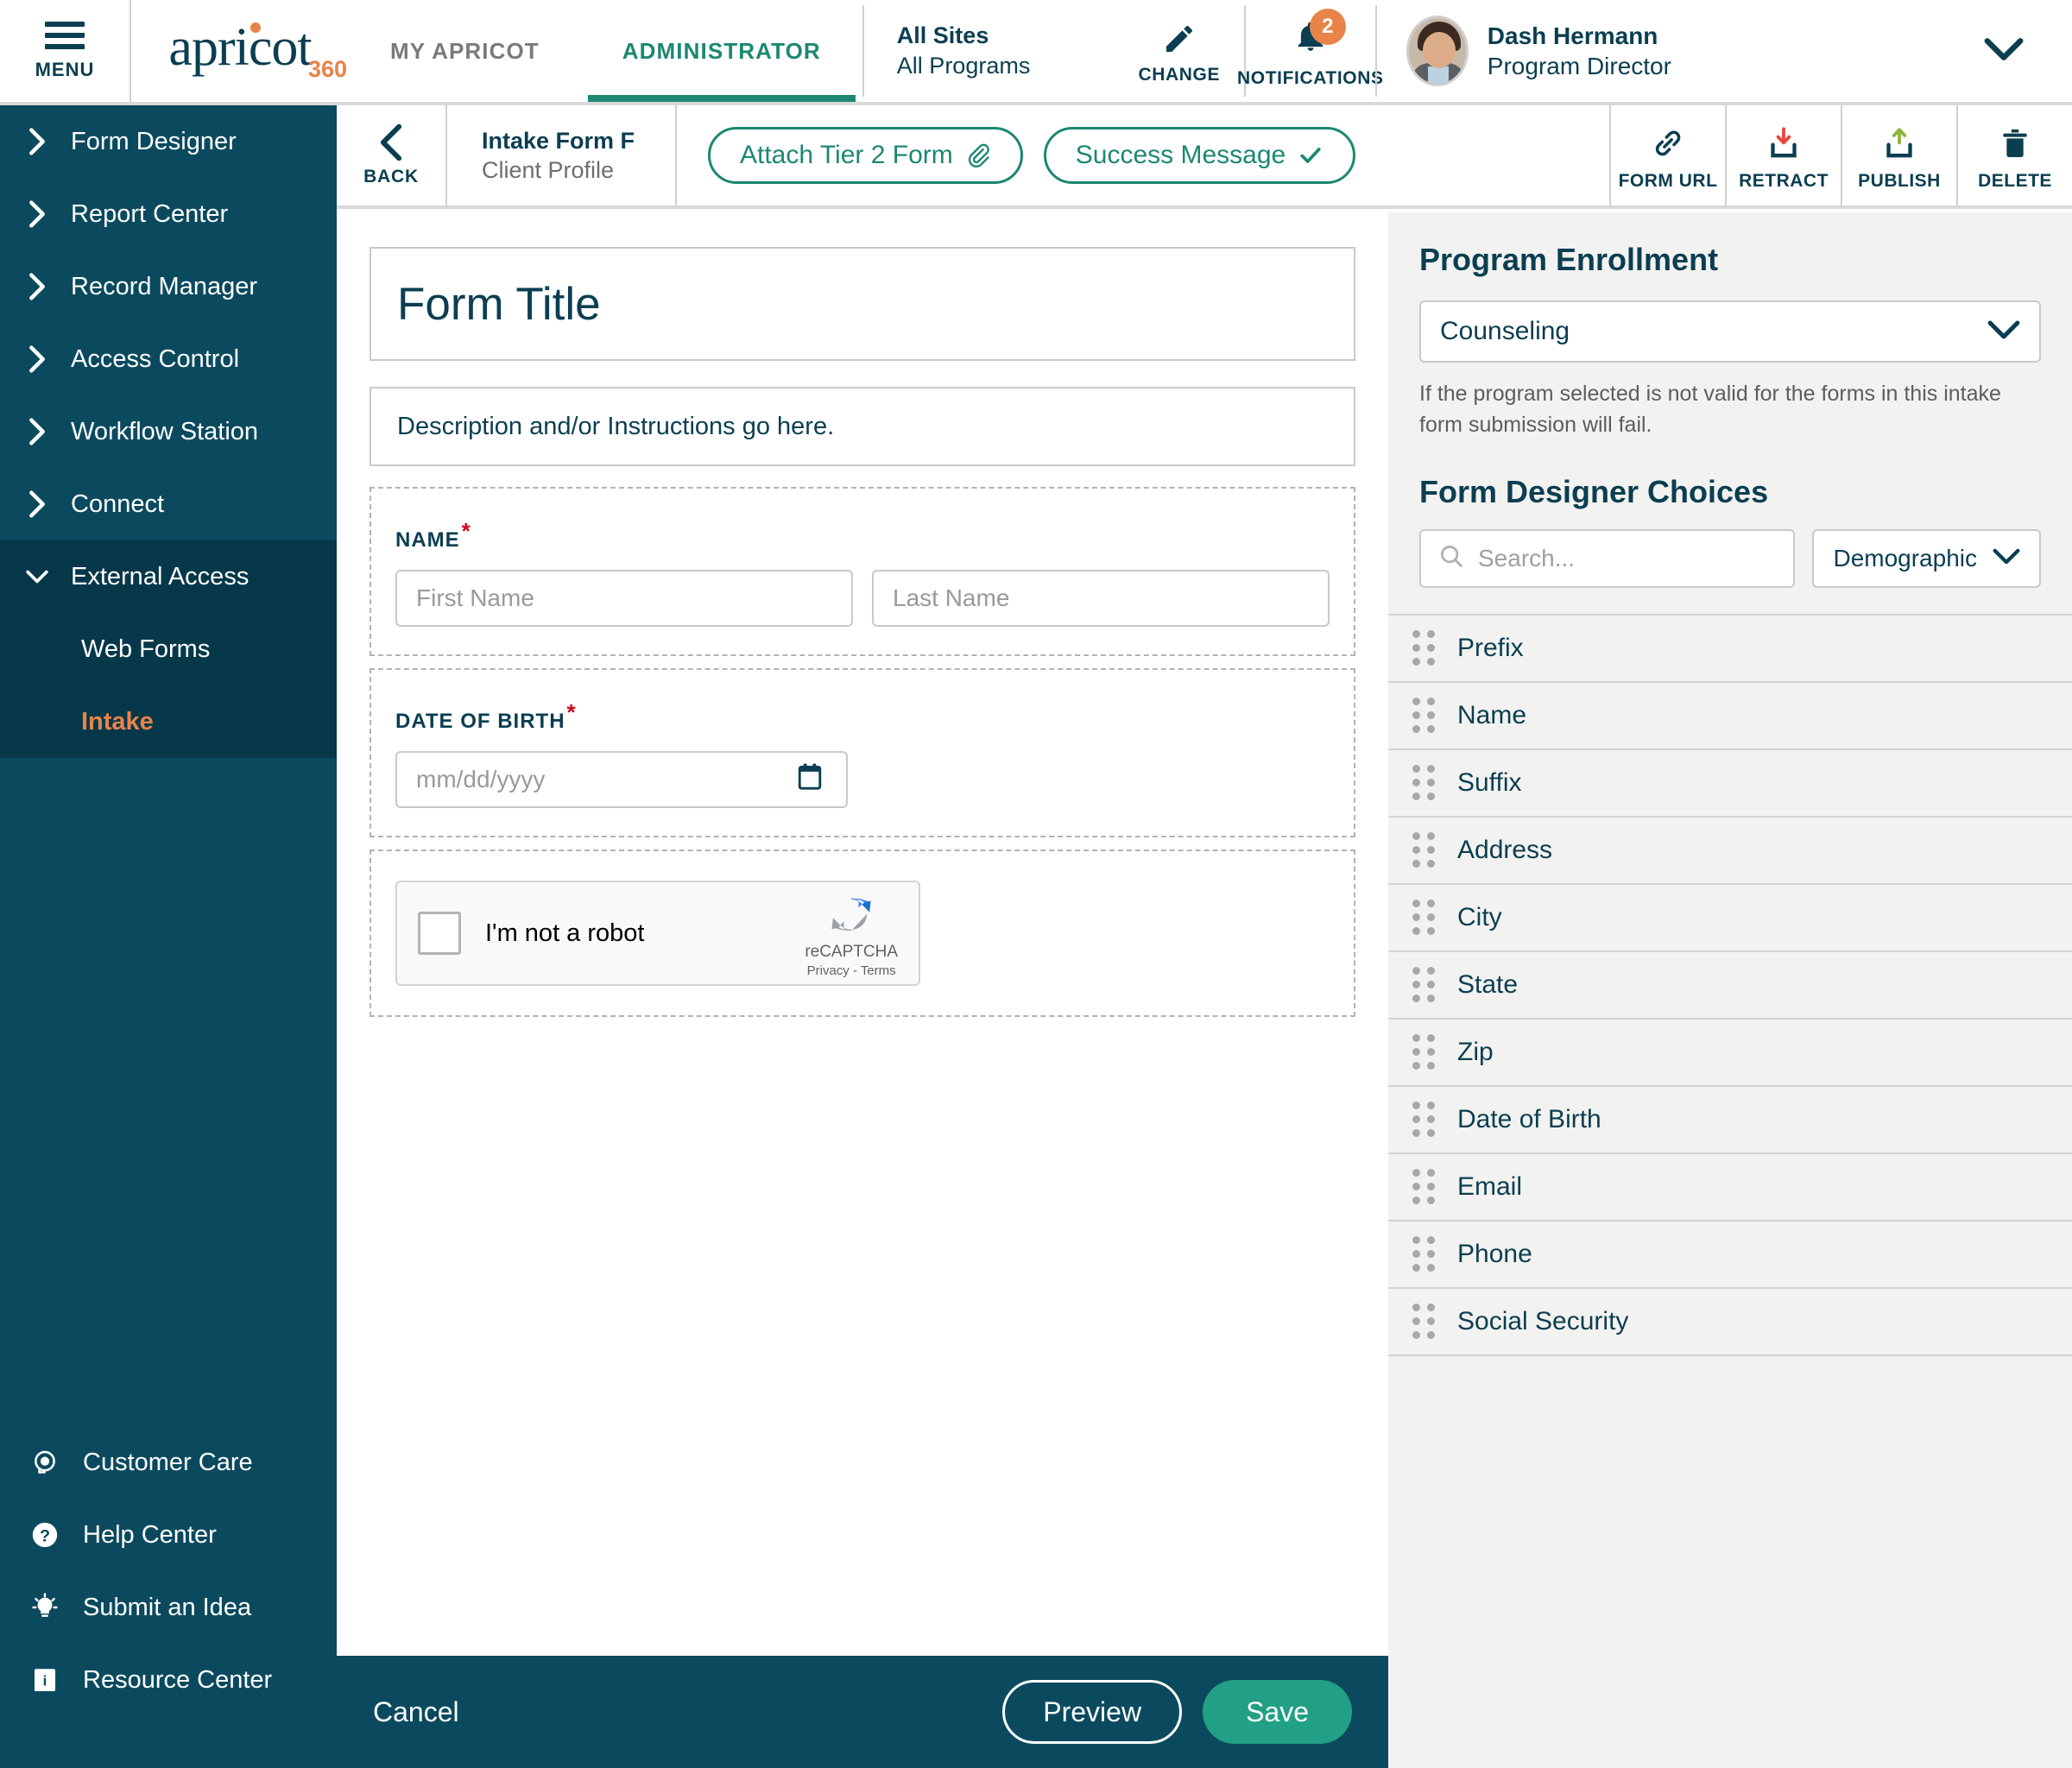 The image size is (2072, 1768). Describe the element at coordinates (862, 304) in the screenshot. I see `form-title-block: Form Title` at that location.